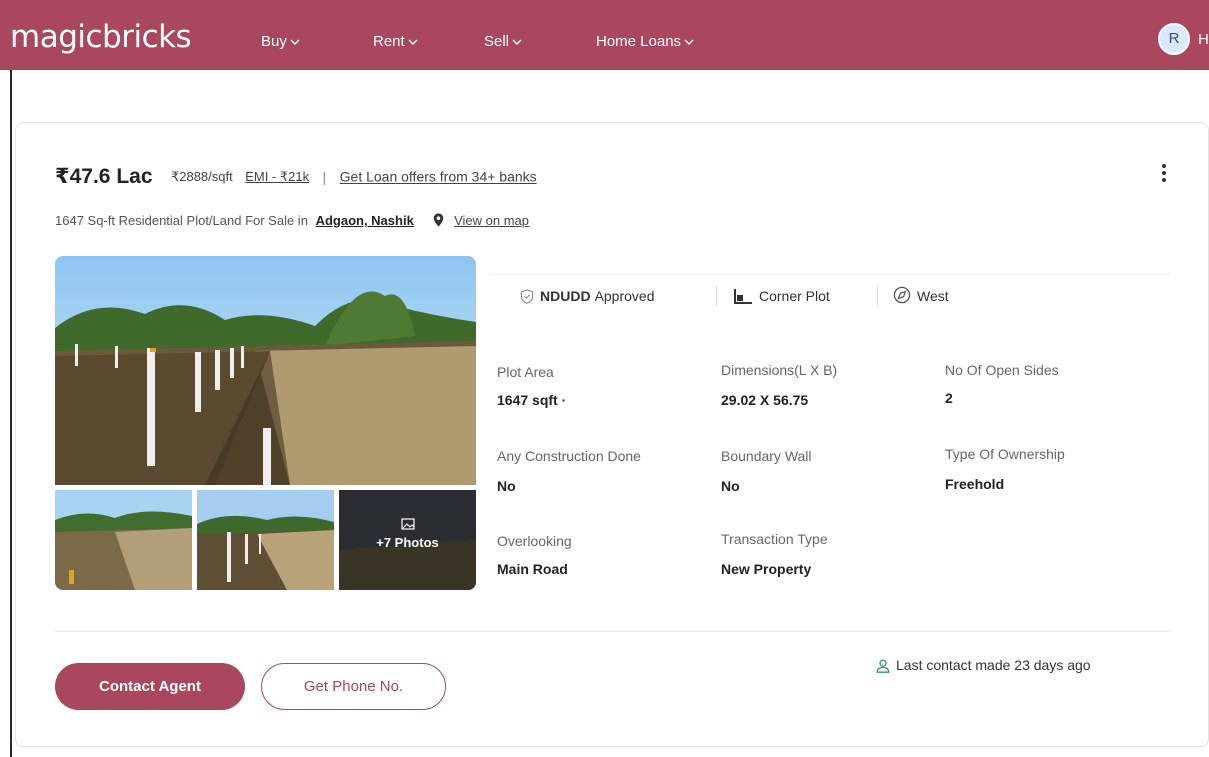 Image resolution: width=1209 pixels, height=757 pixels. Describe the element at coordinates (534, 541) in the screenshot. I see `overlooking-label: Overlooking` at that location.